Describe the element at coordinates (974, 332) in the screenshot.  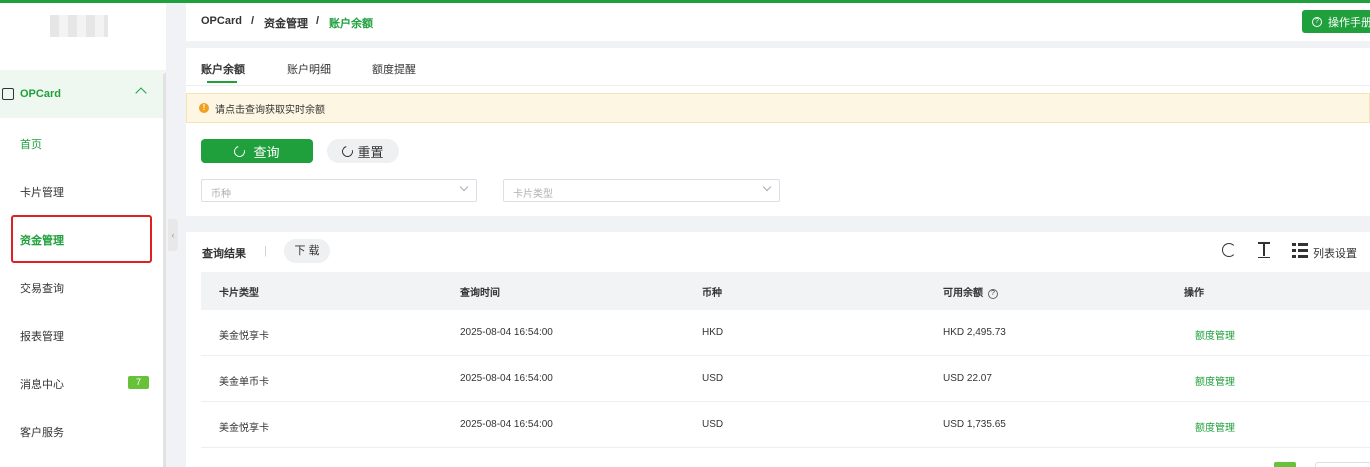
I see `table-cell: HKD 2,495.73` at that location.